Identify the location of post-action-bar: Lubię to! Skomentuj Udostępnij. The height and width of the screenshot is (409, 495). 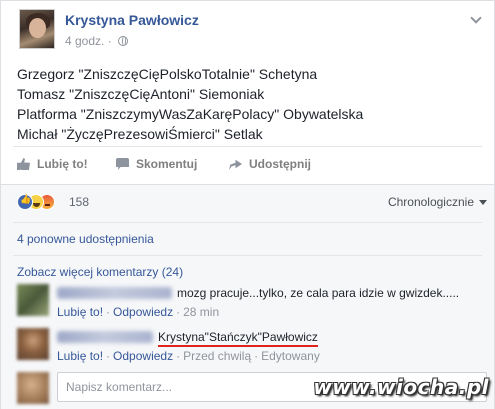
(249, 167).